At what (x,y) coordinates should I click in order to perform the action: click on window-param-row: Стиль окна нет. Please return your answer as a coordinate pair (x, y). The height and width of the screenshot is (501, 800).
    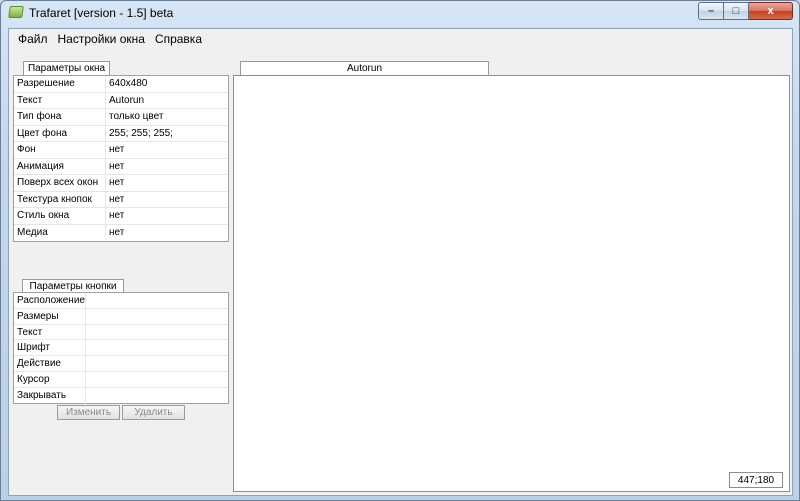
    Looking at the image, I should click on (121, 216).